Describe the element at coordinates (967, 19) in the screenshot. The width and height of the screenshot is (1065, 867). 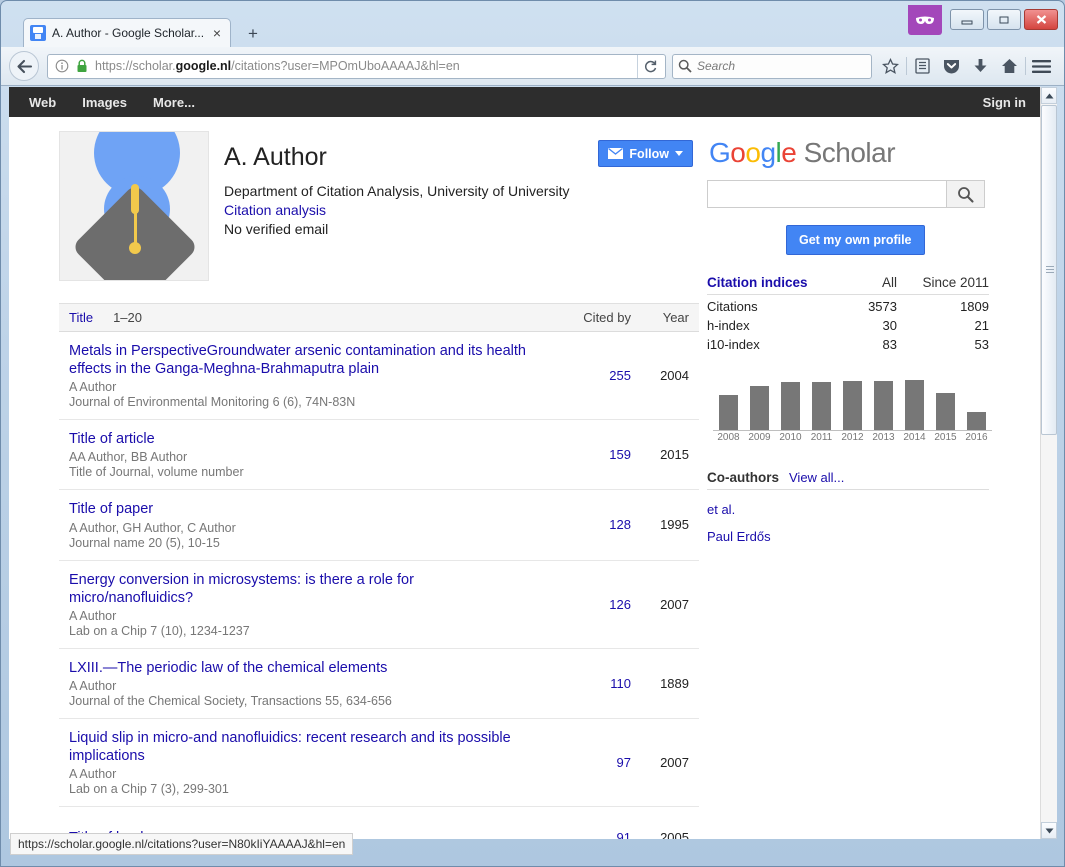
I see `minimize-icon` at that location.